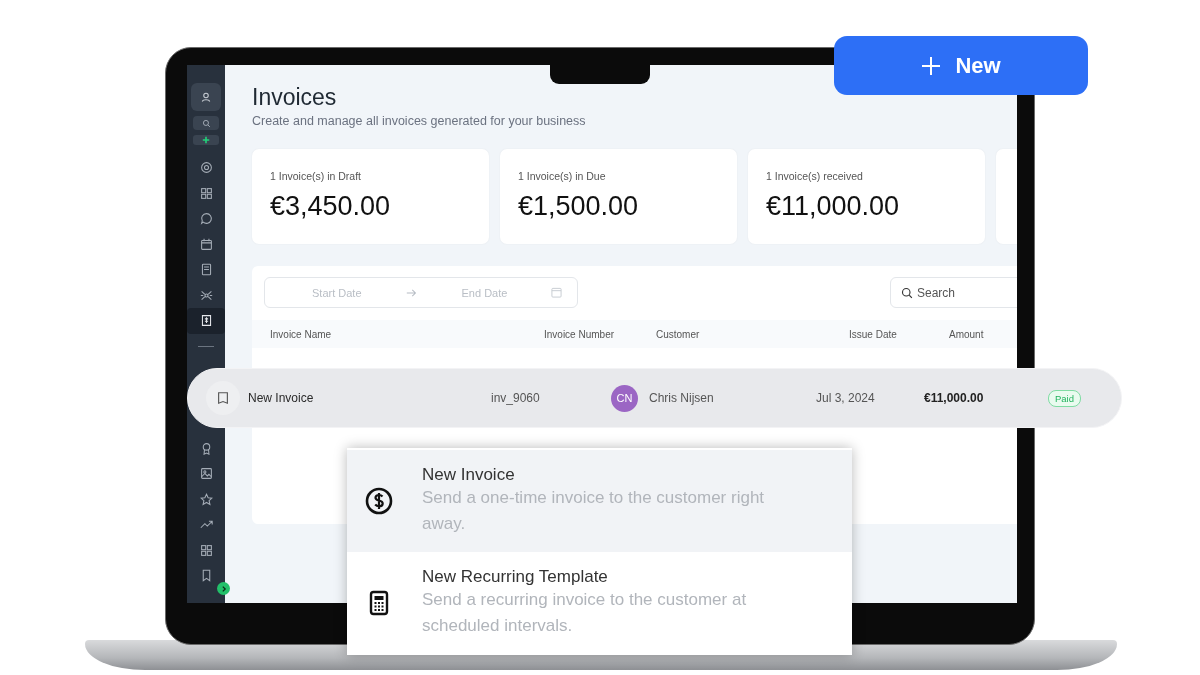  What do you see at coordinates (1064, 398) in the screenshot?
I see `status-badge: Paid` at bounding box center [1064, 398].